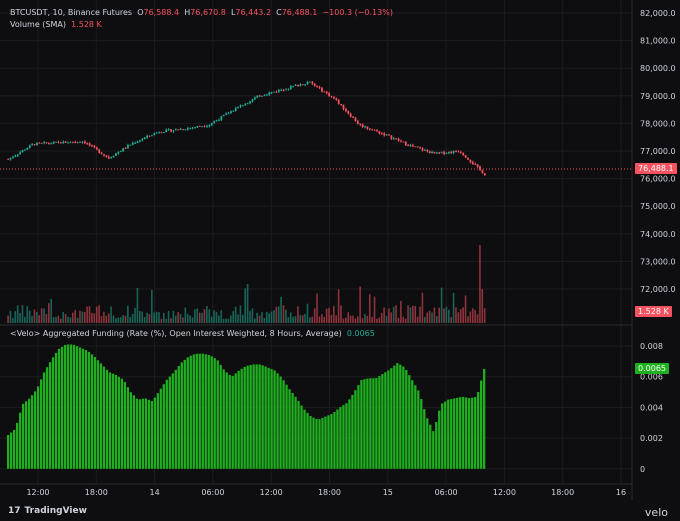  What do you see at coordinates (658, 206) in the screenshot?
I see `price-tick-label: 75,000.0` at bounding box center [658, 206].